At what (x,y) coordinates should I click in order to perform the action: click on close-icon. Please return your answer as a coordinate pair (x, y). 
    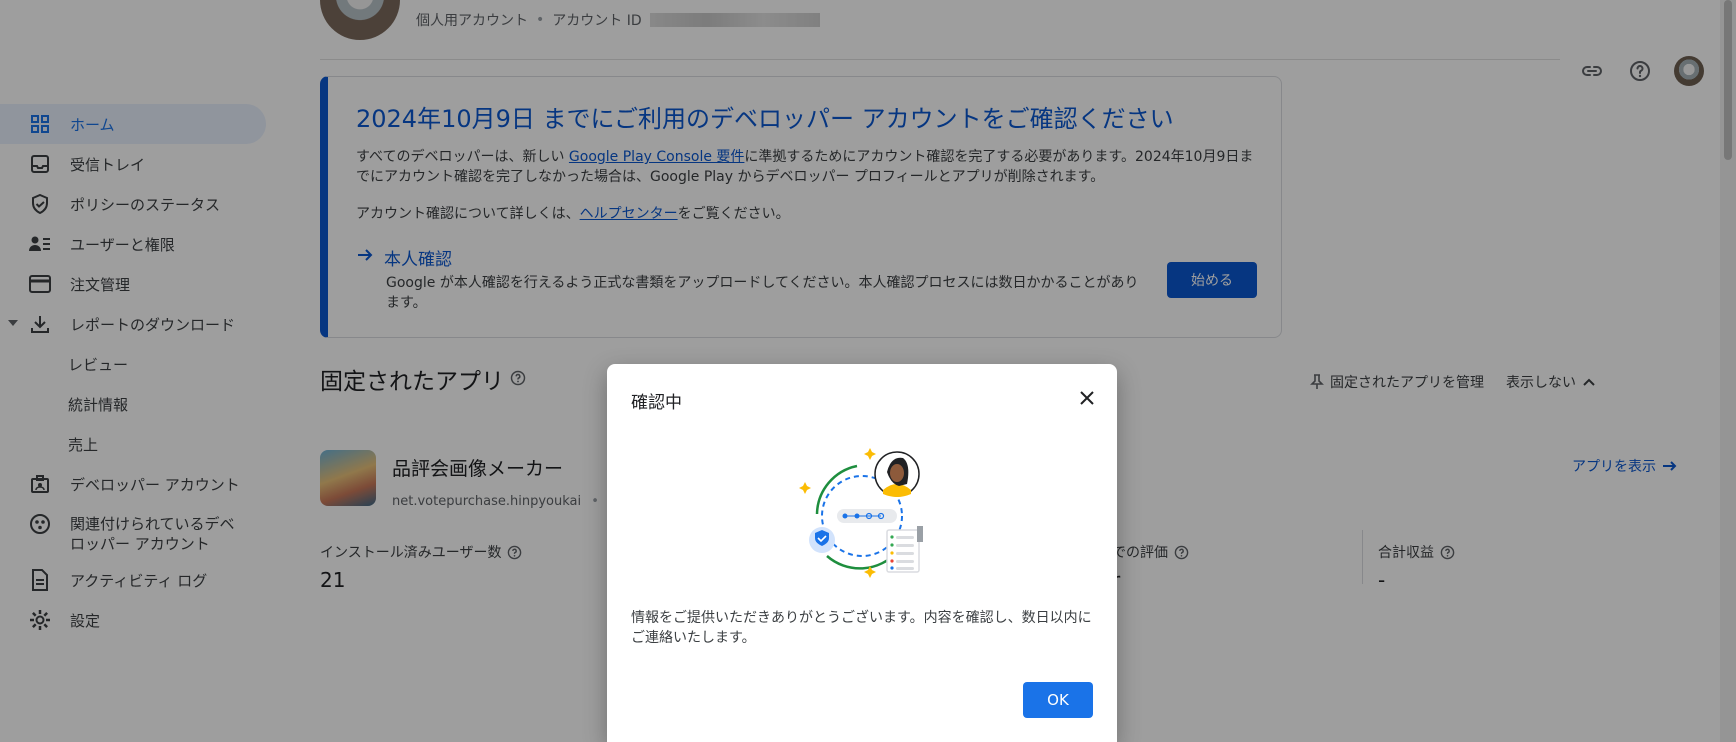
    Looking at the image, I should click on (1087, 398).